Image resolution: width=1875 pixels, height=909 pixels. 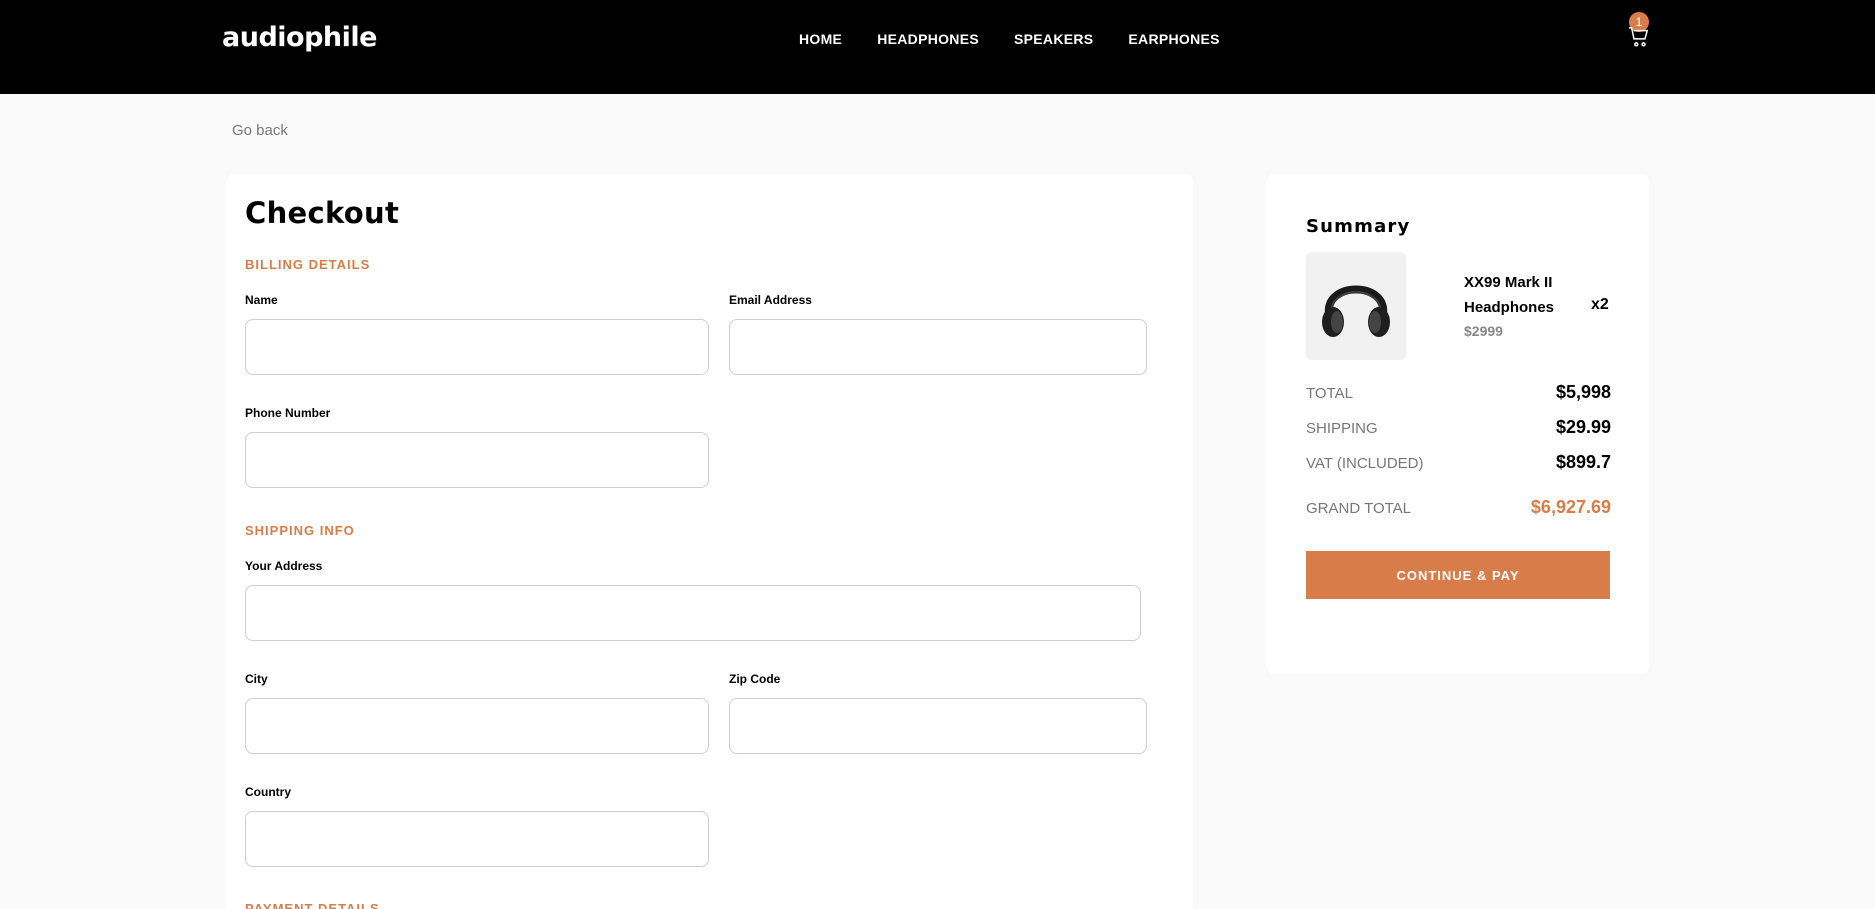 What do you see at coordinates (1342, 428) in the screenshot?
I see `shipping-label: SHIPPING` at bounding box center [1342, 428].